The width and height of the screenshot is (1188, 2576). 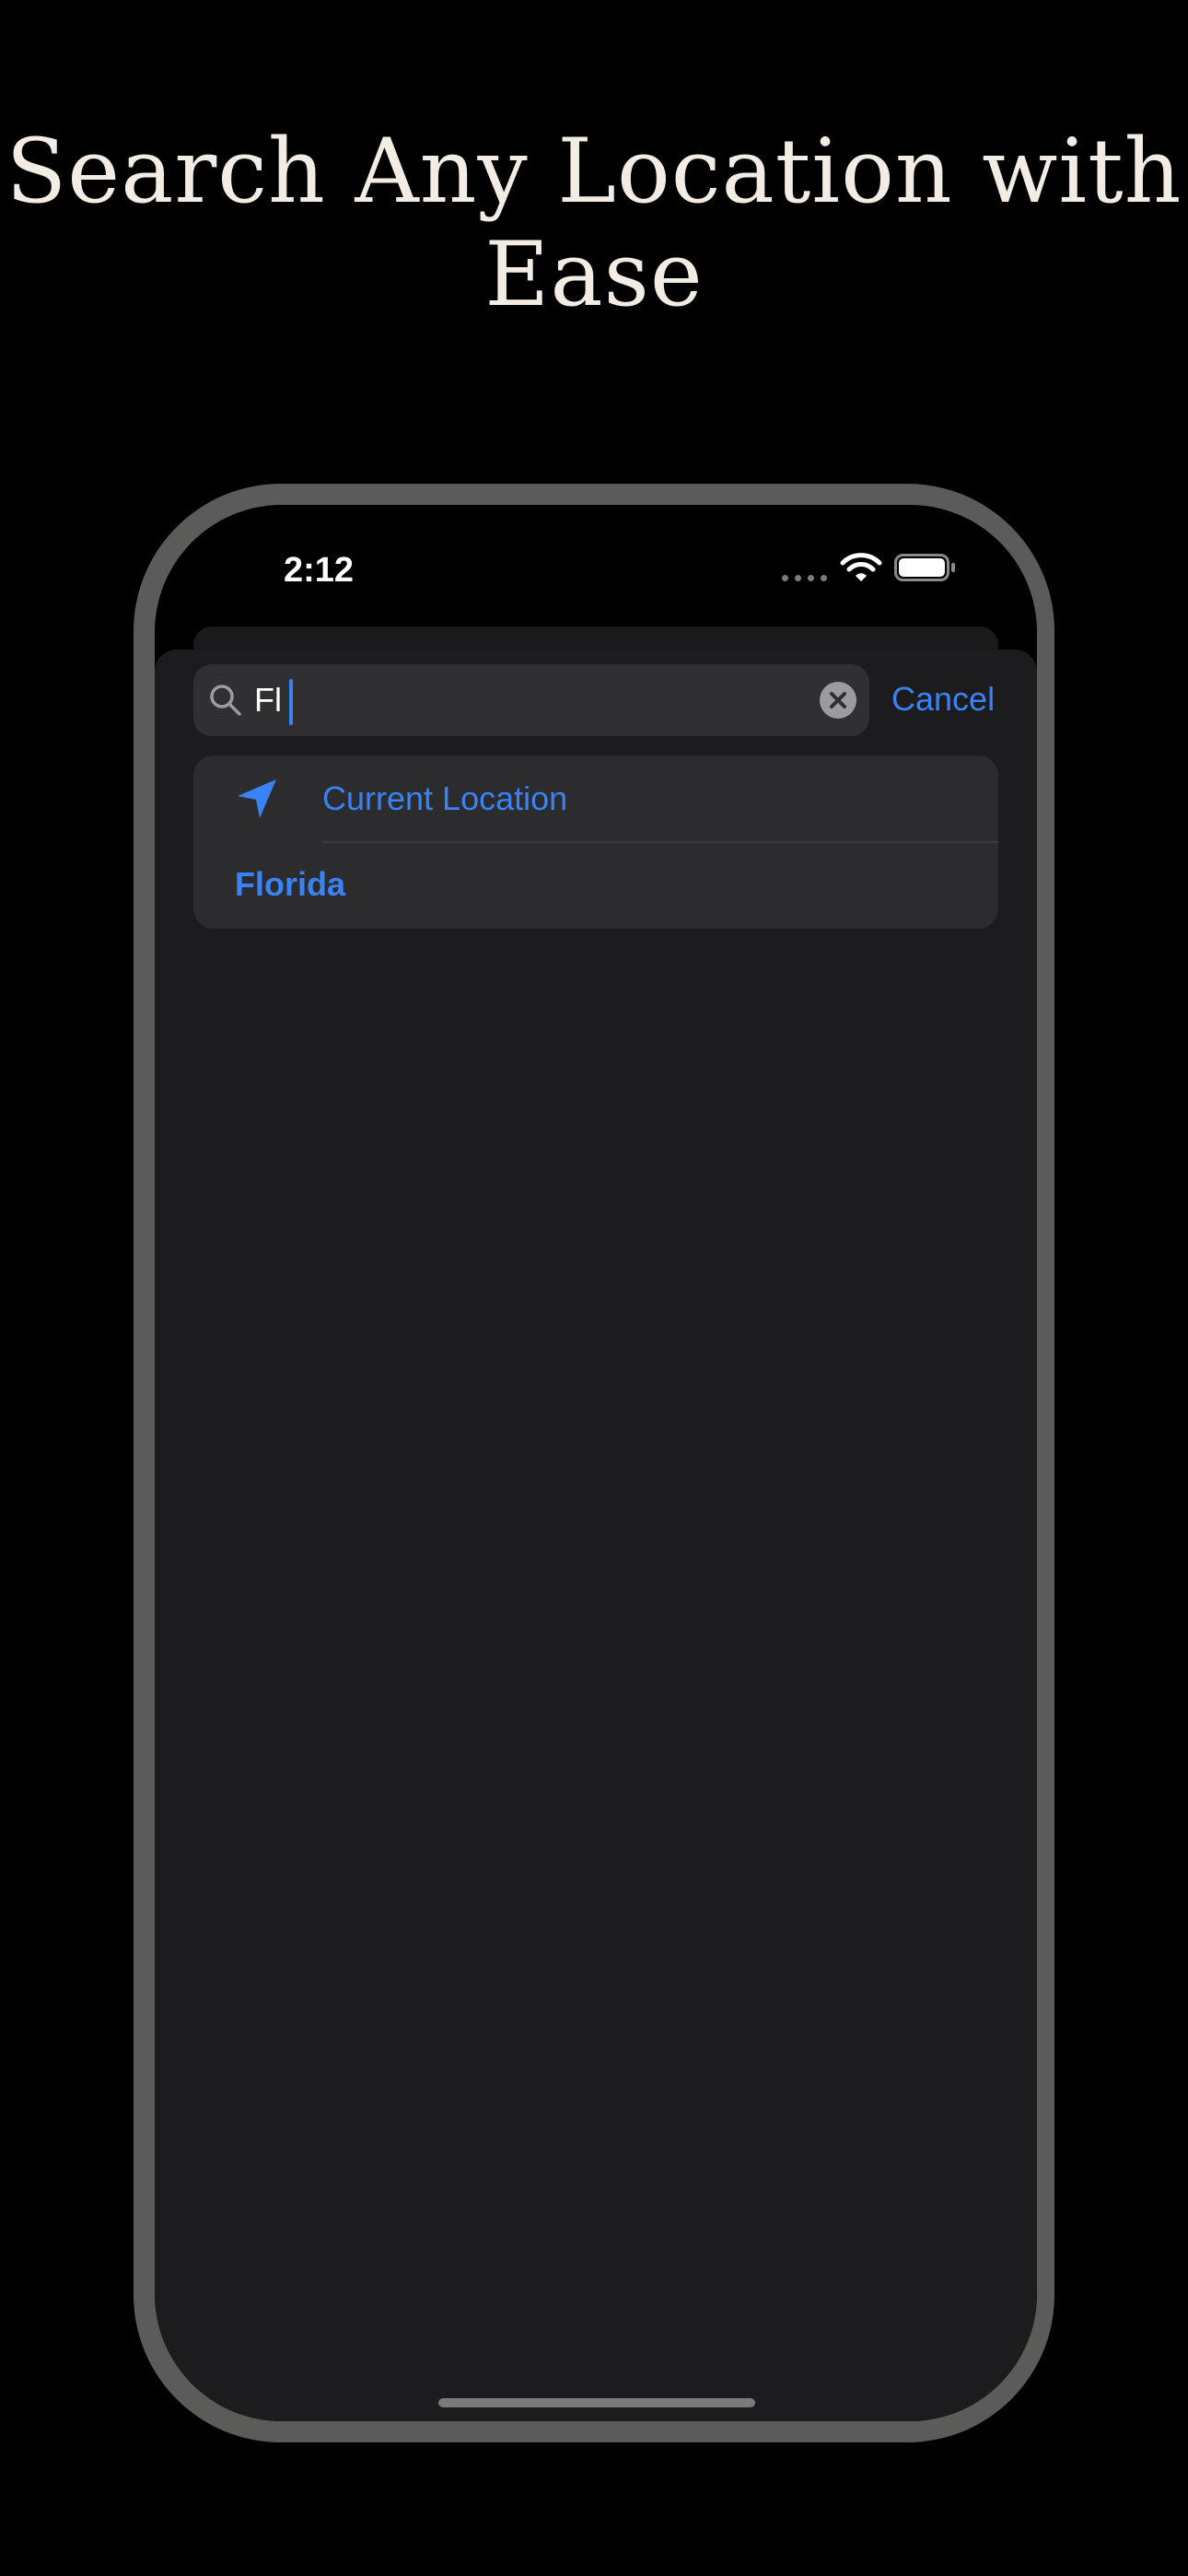 I want to click on promo-headline-line-1: Search Any Location with, so click(x=594, y=171).